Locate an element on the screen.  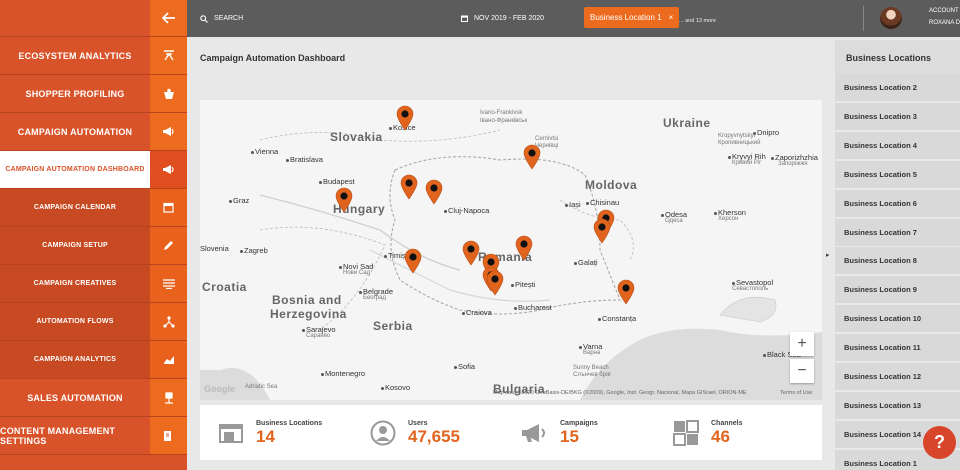
map-small-label: Івано-Франківськ is located at coordinates (504, 121).